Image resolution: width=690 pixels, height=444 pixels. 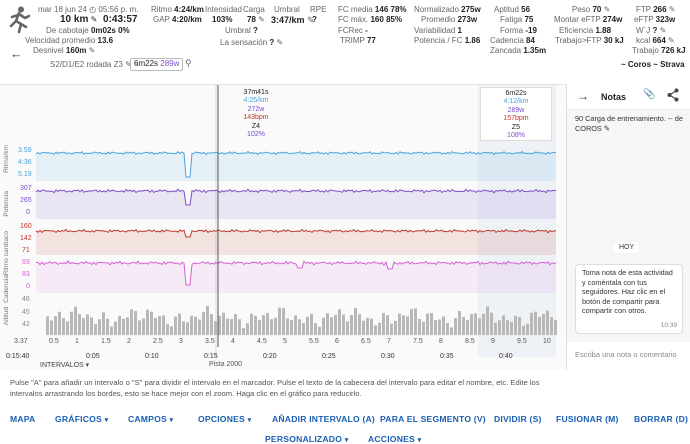 I want to click on interval-2-header: 6m22s 4:12/km 289w 157bpm Z5 108%, so click(x=516, y=114).